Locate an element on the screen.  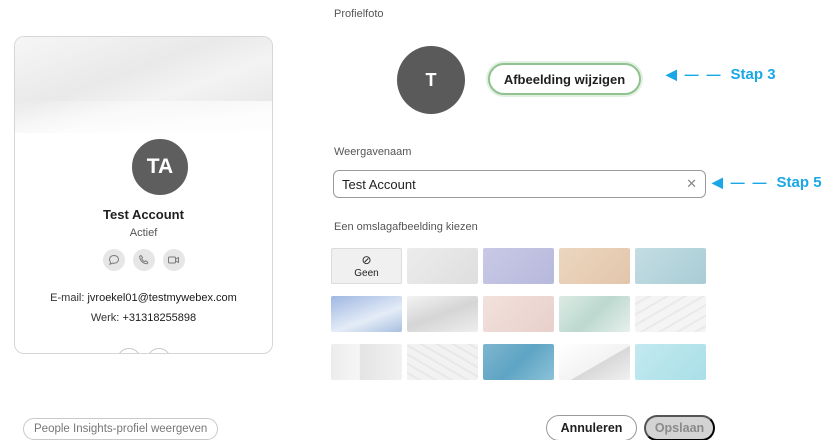
call-button is located at coordinates (143, 260).